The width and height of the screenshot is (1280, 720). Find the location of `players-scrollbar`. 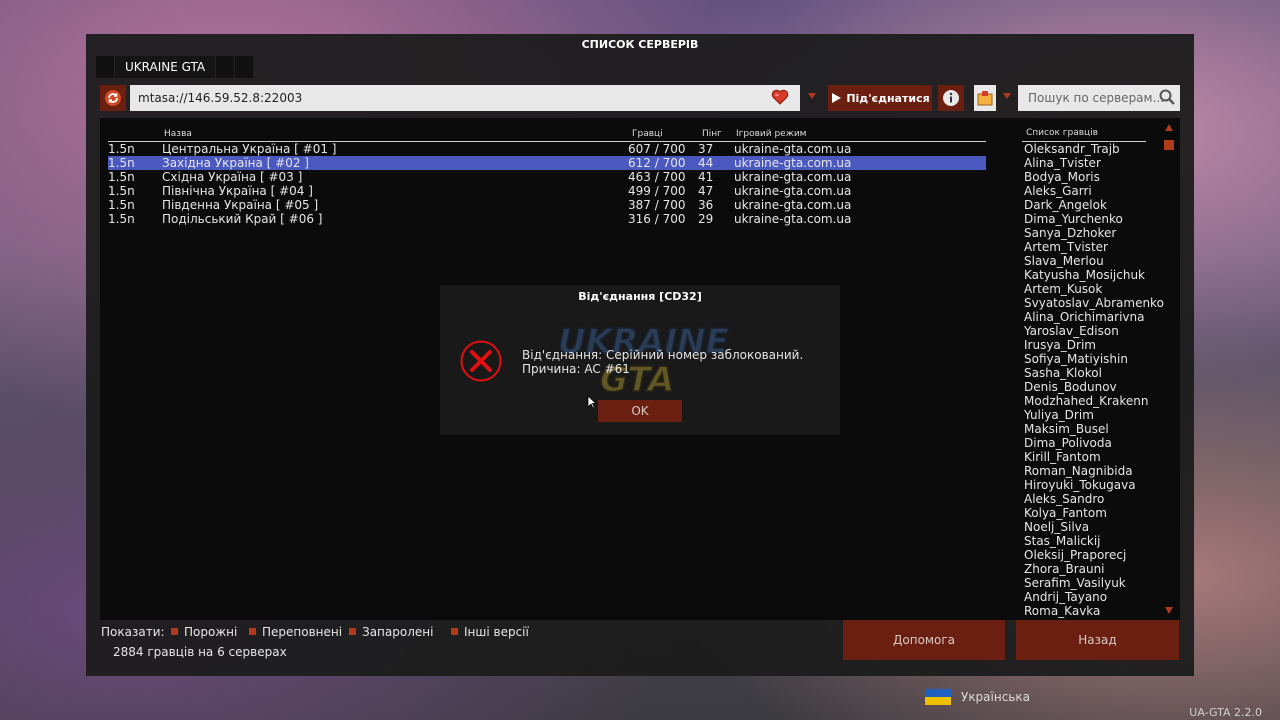

players-scrollbar is located at coordinates (1169, 369).